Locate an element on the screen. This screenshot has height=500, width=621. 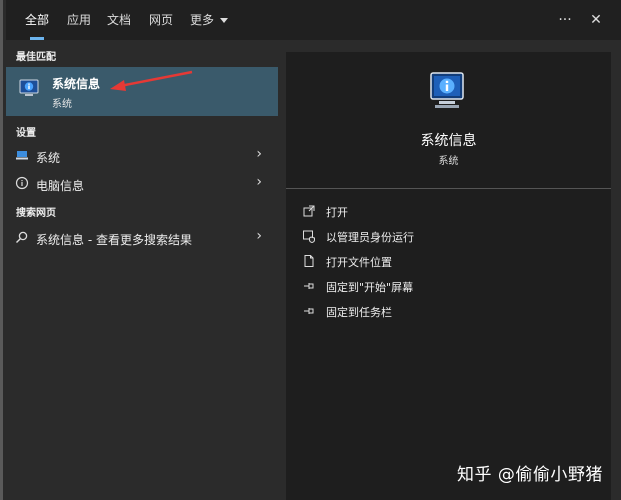
best-match-subtitle: 系统 is located at coordinates (62, 104).